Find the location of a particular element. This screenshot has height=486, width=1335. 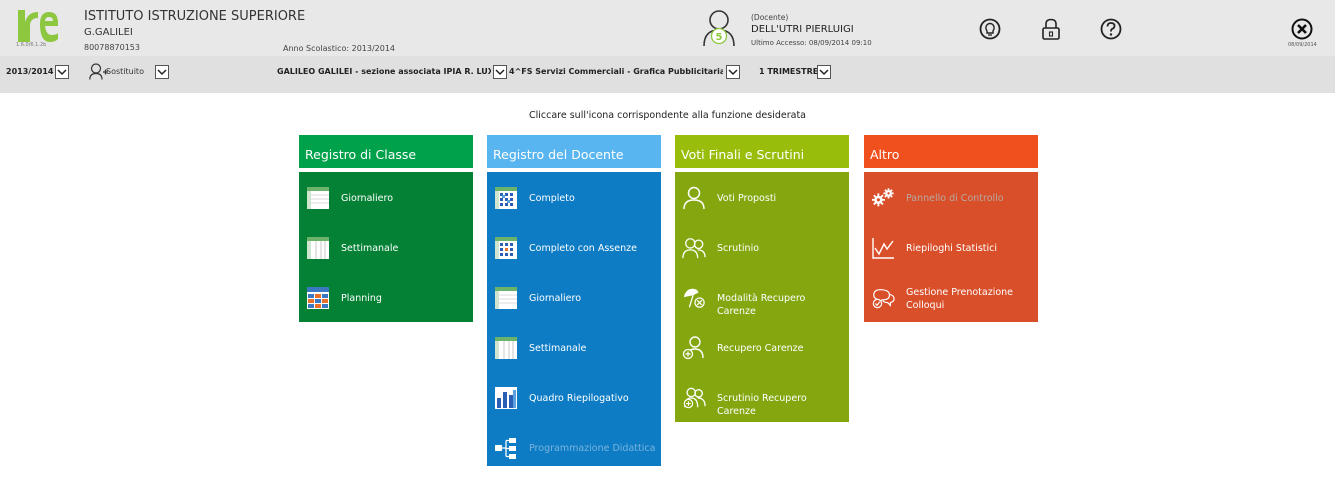

version-label: 1.6.0/6.1.2b is located at coordinates (31, 45).